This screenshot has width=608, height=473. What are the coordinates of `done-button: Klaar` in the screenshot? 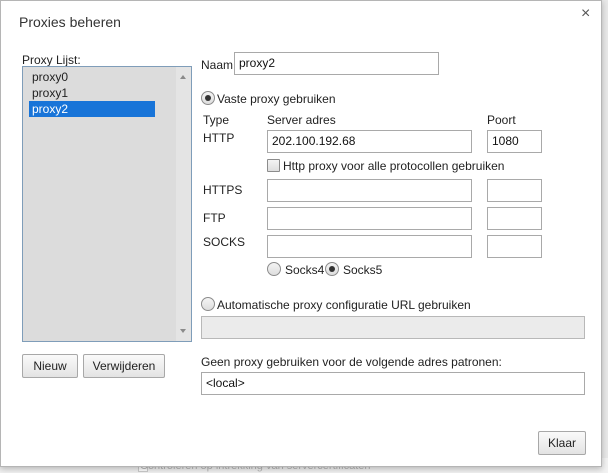 It's located at (562, 443).